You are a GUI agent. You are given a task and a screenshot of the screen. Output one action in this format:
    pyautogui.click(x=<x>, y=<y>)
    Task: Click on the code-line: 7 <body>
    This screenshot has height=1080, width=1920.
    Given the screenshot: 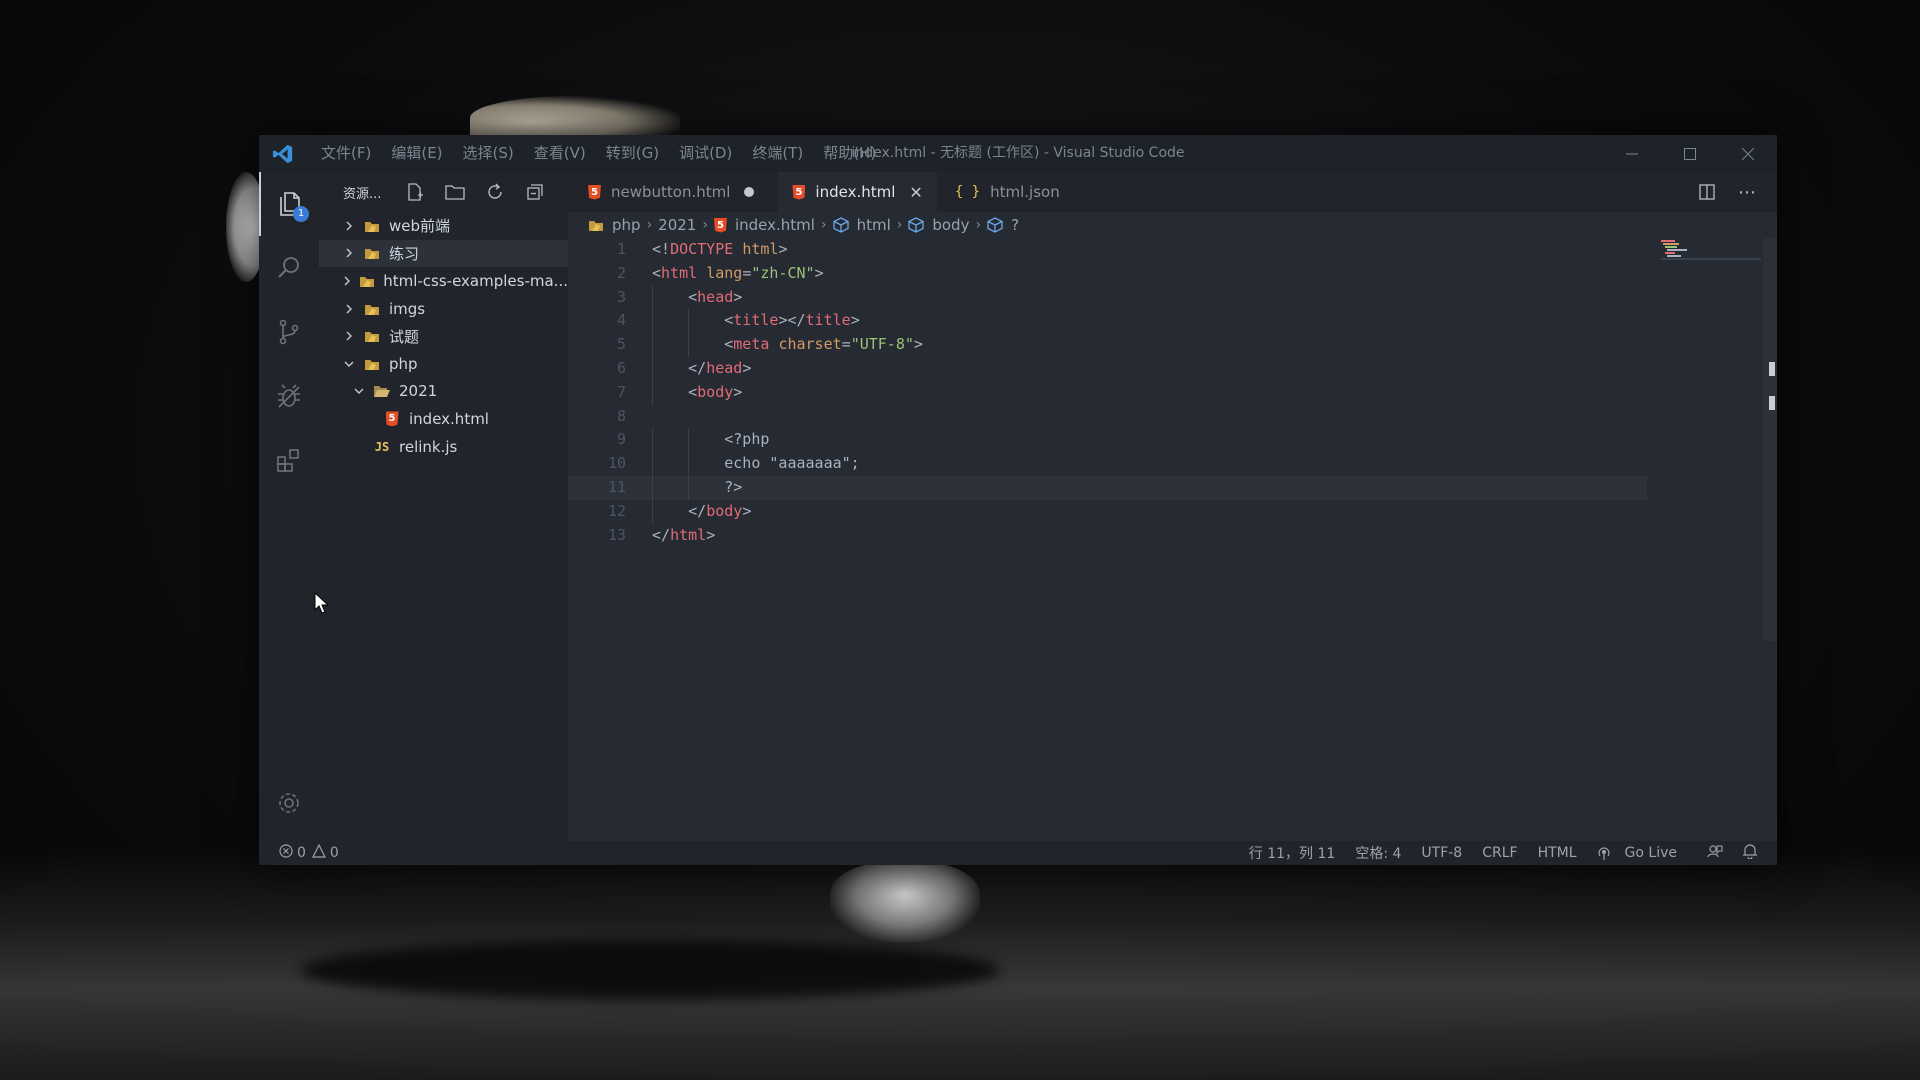 What is the action you would take?
    pyautogui.click(x=1107, y=392)
    